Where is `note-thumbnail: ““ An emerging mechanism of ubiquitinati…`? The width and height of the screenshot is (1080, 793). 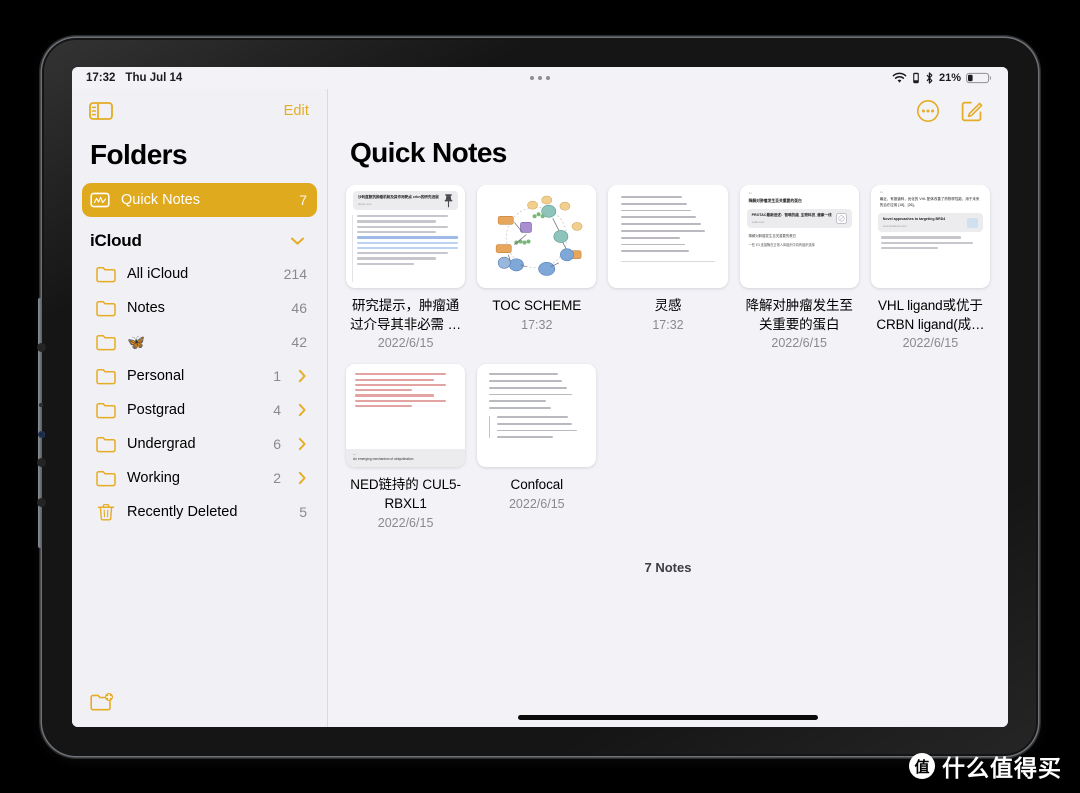 note-thumbnail: ““ An emerging mechanism of ubiquitinati… is located at coordinates (406, 416).